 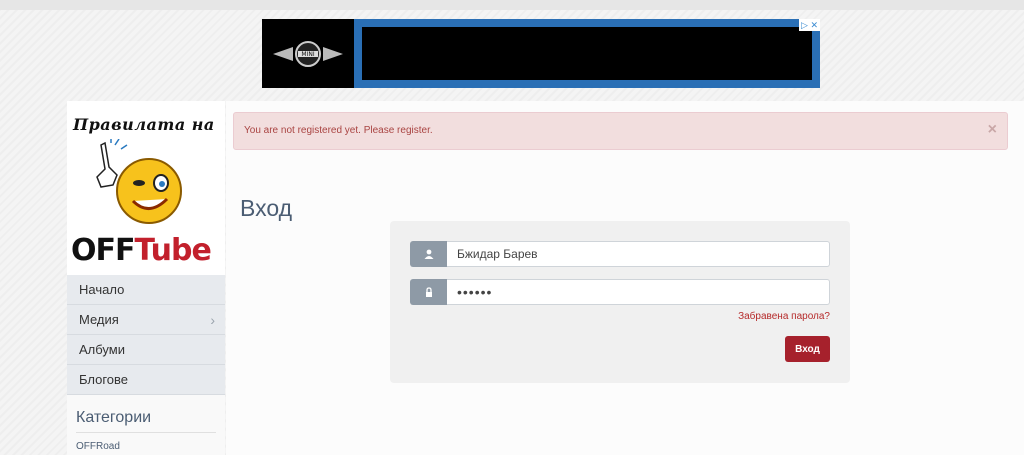 What do you see at coordinates (638, 292) in the screenshot?
I see `password-input` at bounding box center [638, 292].